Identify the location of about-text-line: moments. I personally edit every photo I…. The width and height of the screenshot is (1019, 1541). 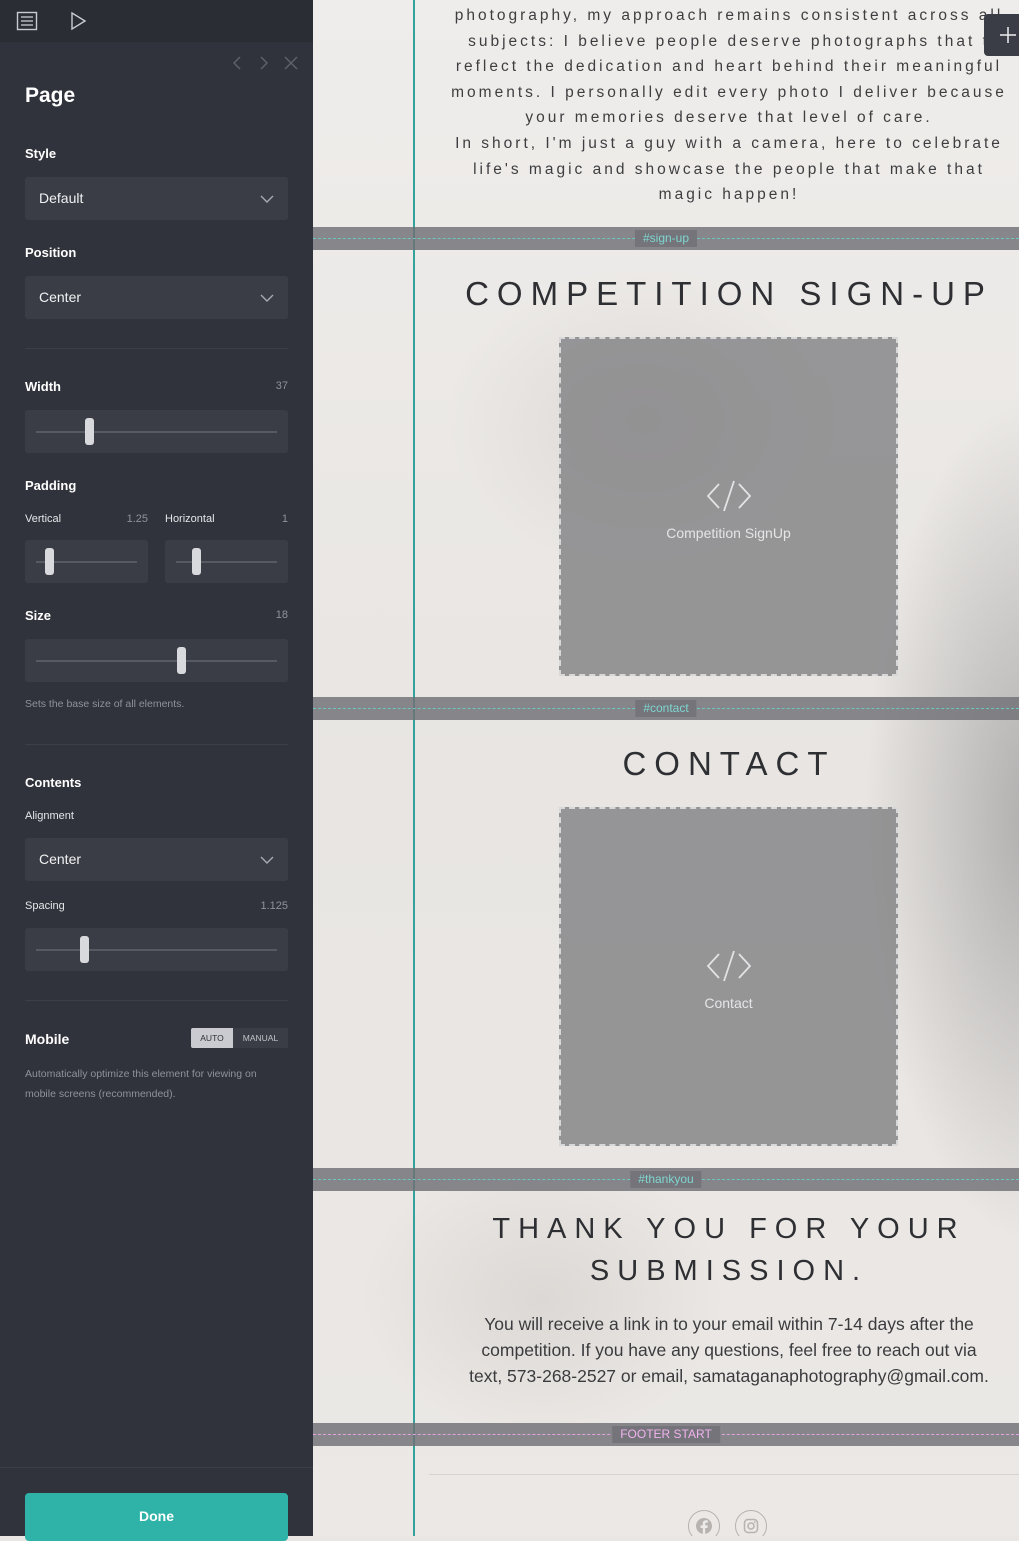
(729, 92).